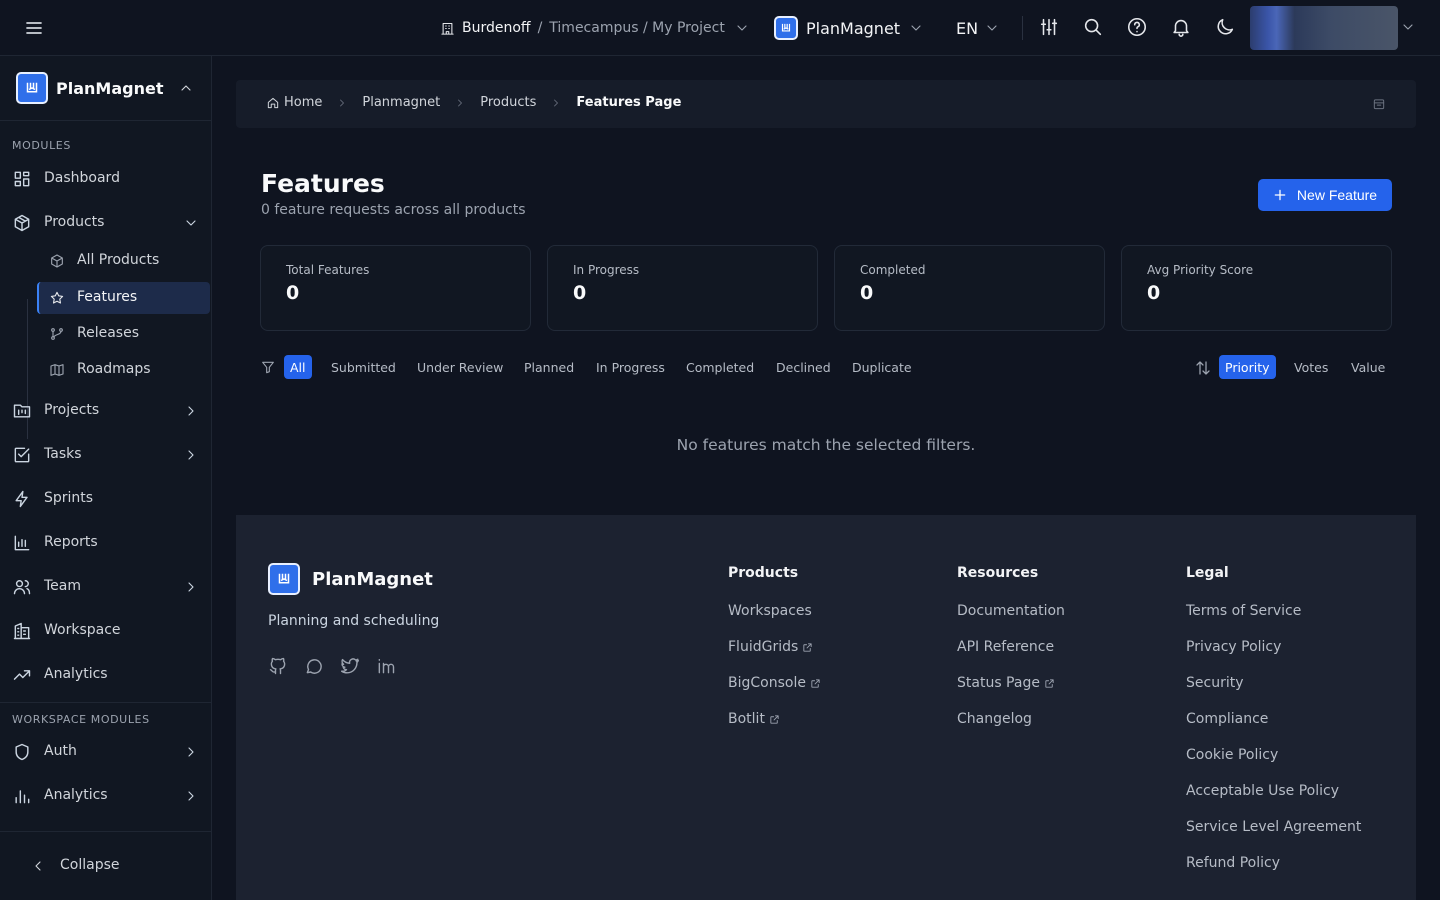  Describe the element at coordinates (549, 367) in the screenshot. I see `filter-chip-planned: Planned` at that location.